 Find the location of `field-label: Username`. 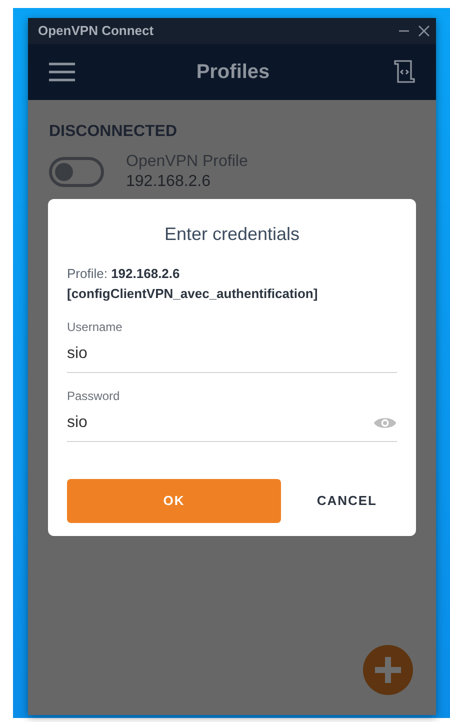

field-label: Username is located at coordinates (95, 327).